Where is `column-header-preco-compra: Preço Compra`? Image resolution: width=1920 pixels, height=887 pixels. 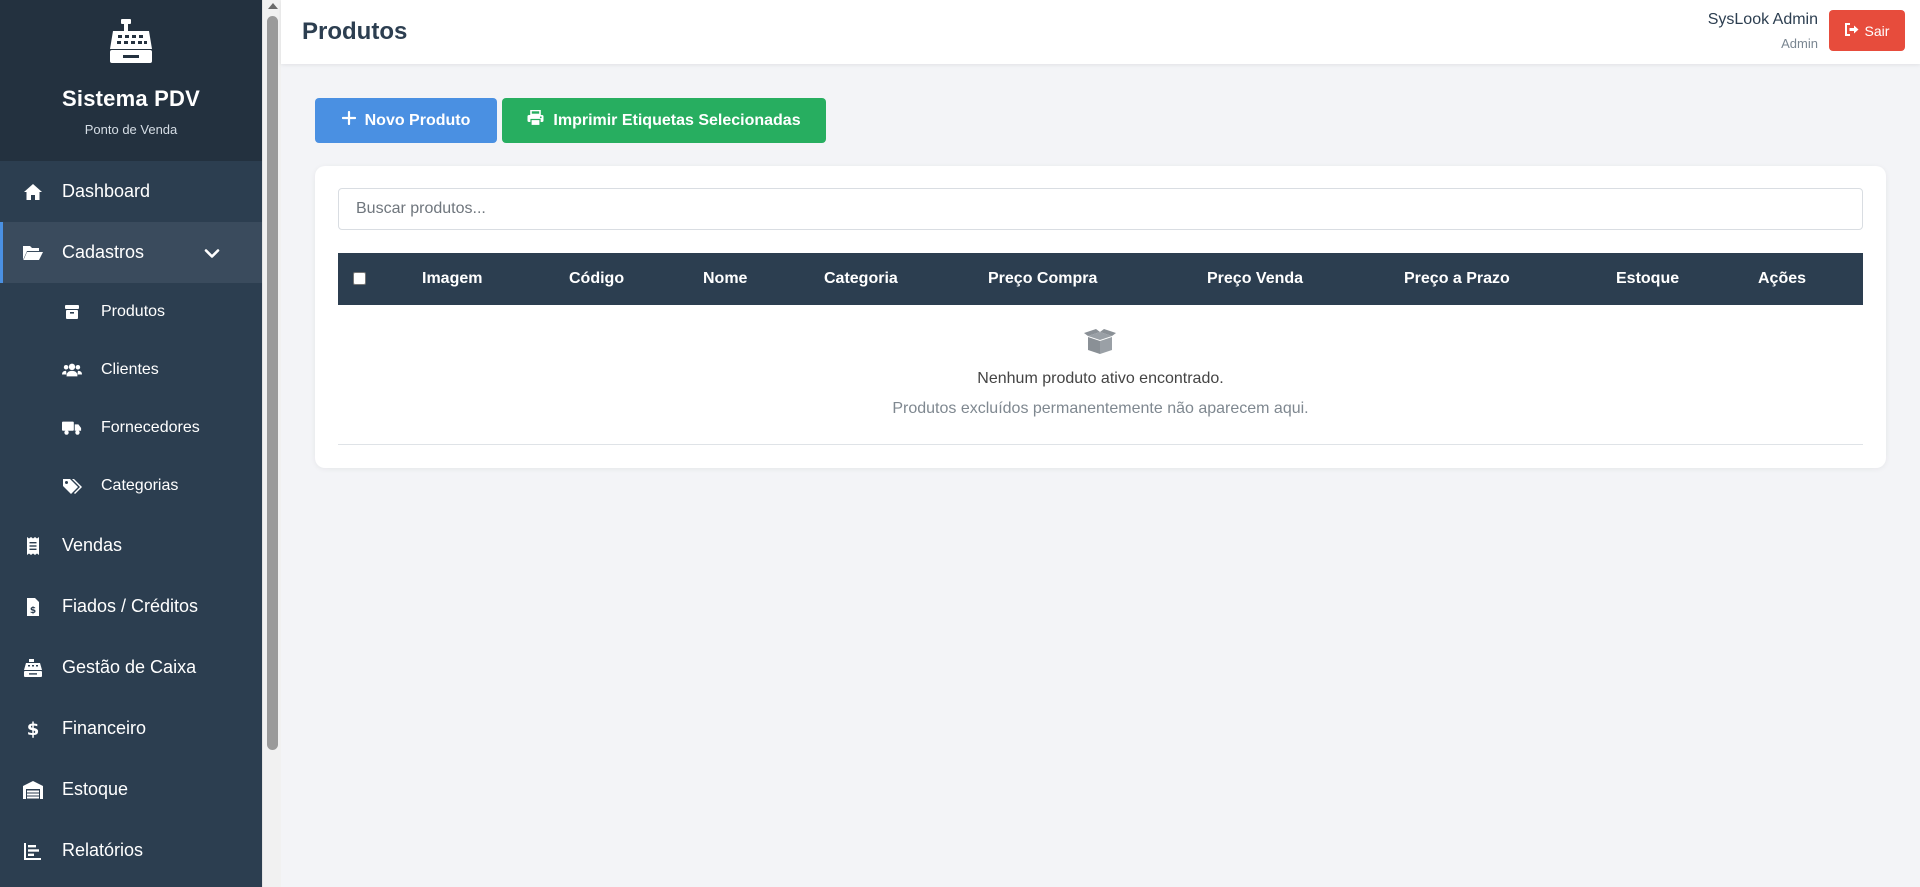 column-header-preco-compra: Preço Compra is located at coordinates (1042, 279).